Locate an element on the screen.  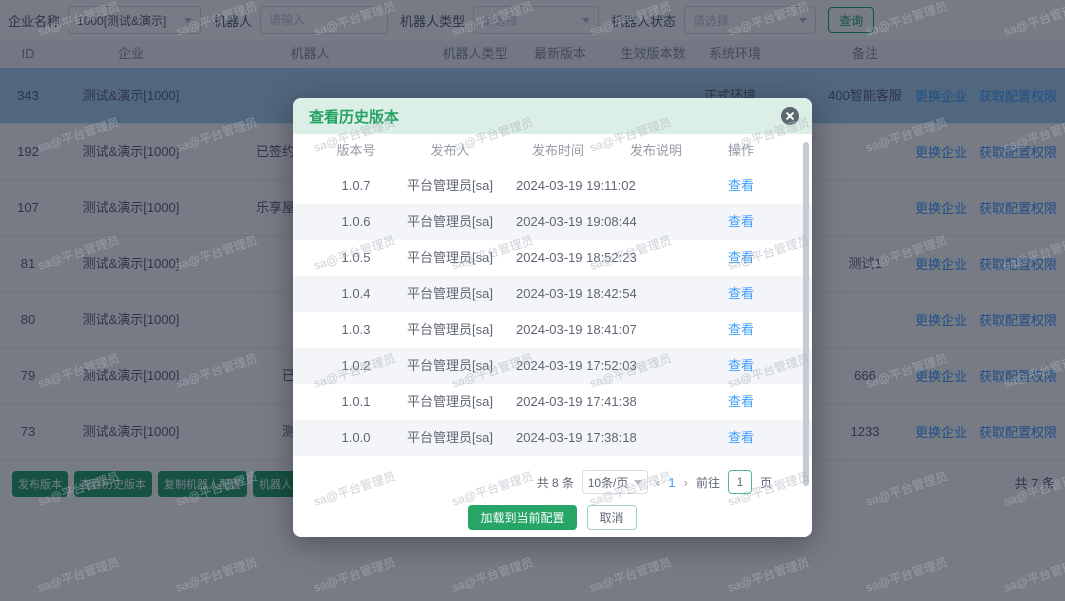
pagination-total: 共 8 条 is located at coordinates (555, 482).